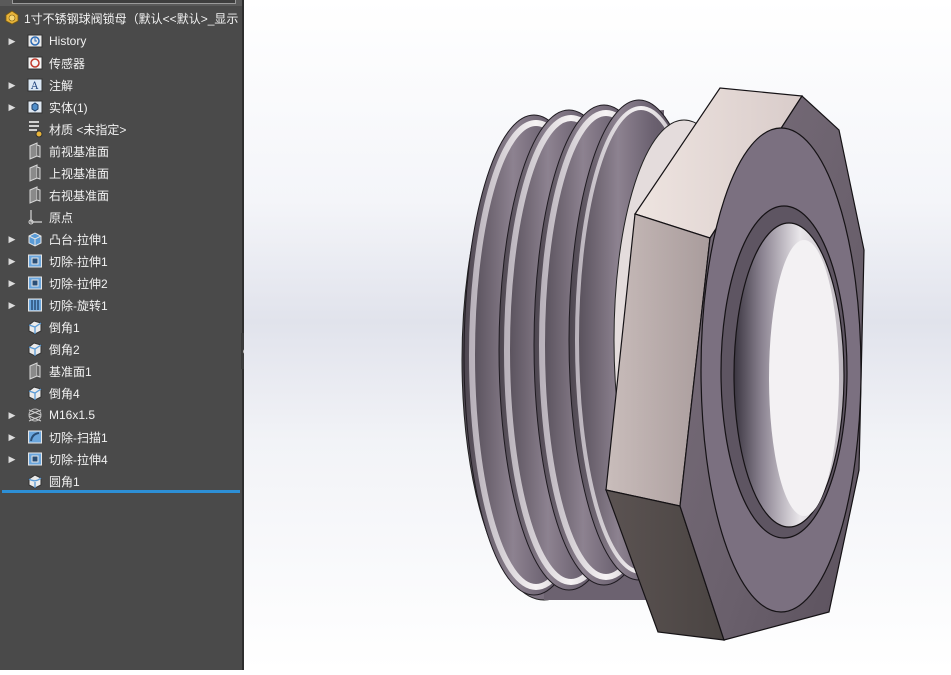 This screenshot has width=951, height=675. Describe the element at coordinates (35, 481) in the screenshot. I see `fillet-icon` at that location.